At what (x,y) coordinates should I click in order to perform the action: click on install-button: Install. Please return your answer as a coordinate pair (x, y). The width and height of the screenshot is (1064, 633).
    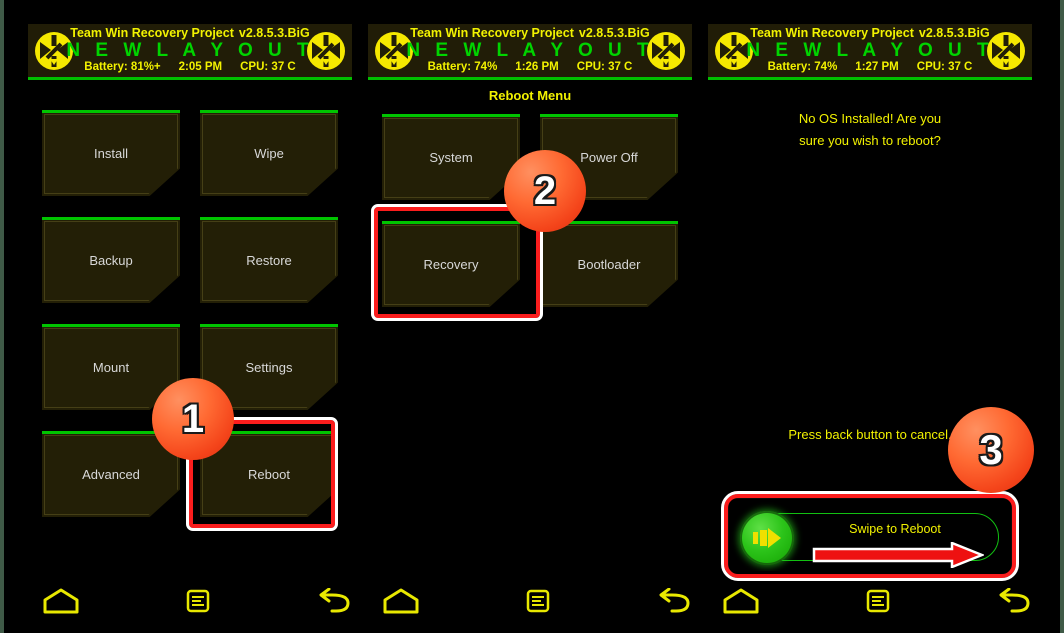
    Looking at the image, I should click on (111, 153).